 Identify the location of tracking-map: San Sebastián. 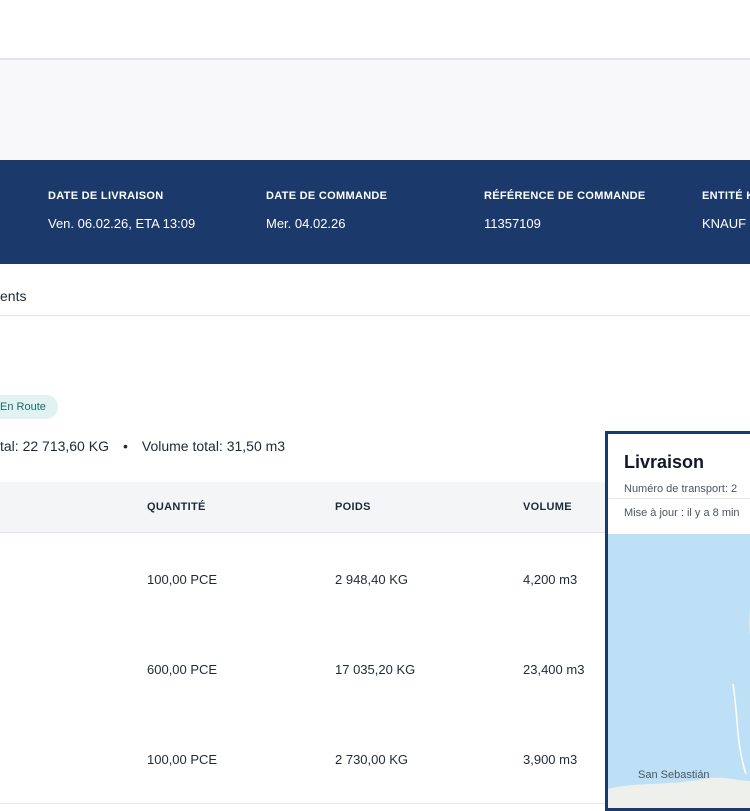
(679, 671).